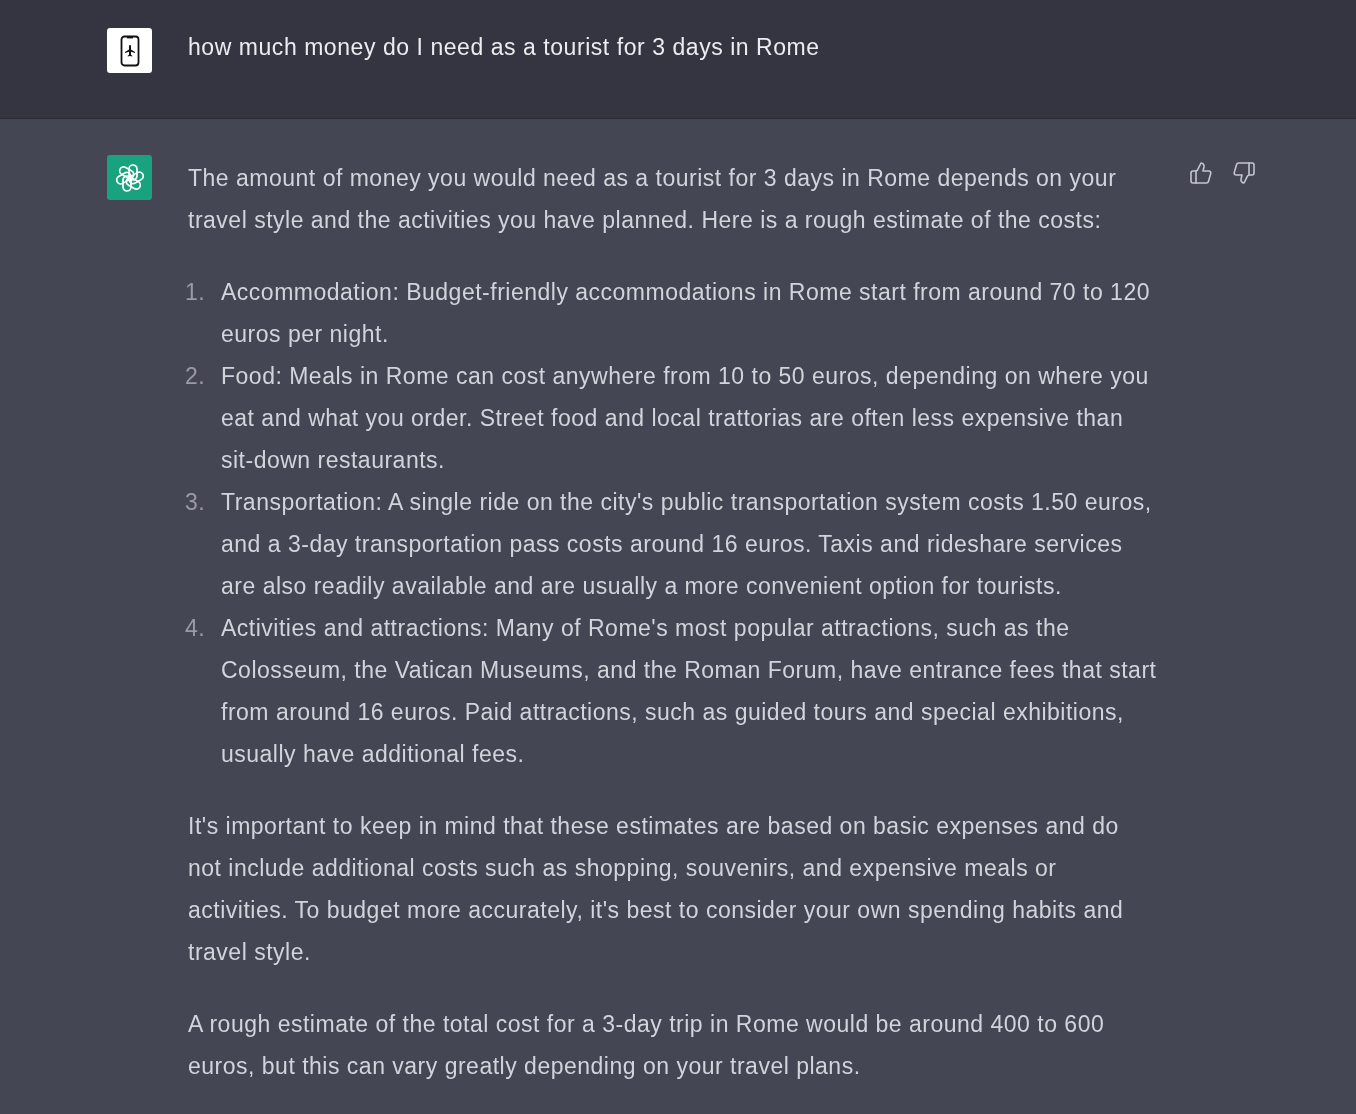 The height and width of the screenshot is (1114, 1356). Describe the element at coordinates (1244, 173) in the screenshot. I see `thumbs-down-icon` at that location.